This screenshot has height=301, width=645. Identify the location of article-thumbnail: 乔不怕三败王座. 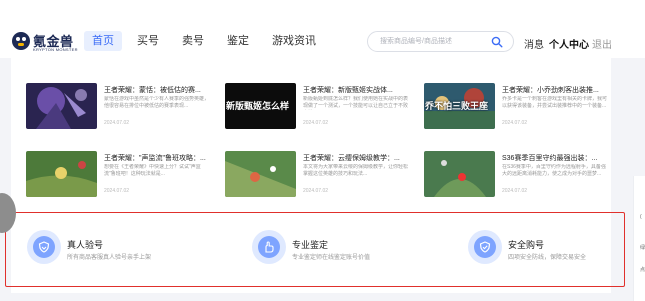
(459, 106).